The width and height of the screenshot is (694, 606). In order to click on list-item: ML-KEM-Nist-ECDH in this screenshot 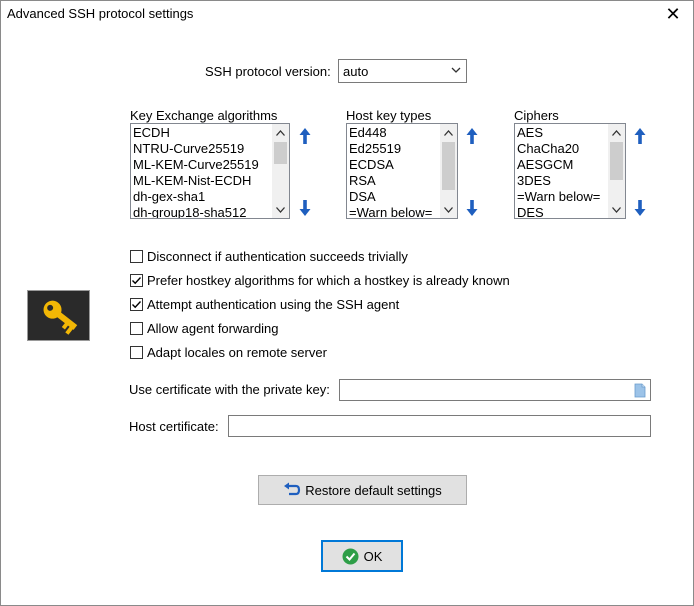, I will do `click(196, 181)`.